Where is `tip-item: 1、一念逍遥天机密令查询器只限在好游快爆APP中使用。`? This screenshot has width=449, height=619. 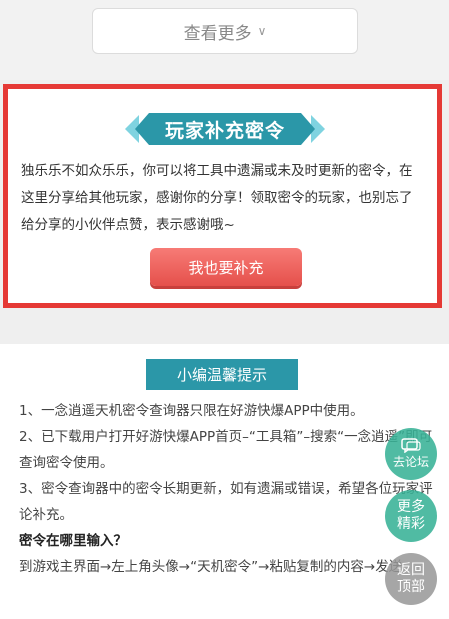
tip-item: 1、一念逍遥天机密令查询器只限在好游快爆APP中使用。 is located at coordinates (191, 411).